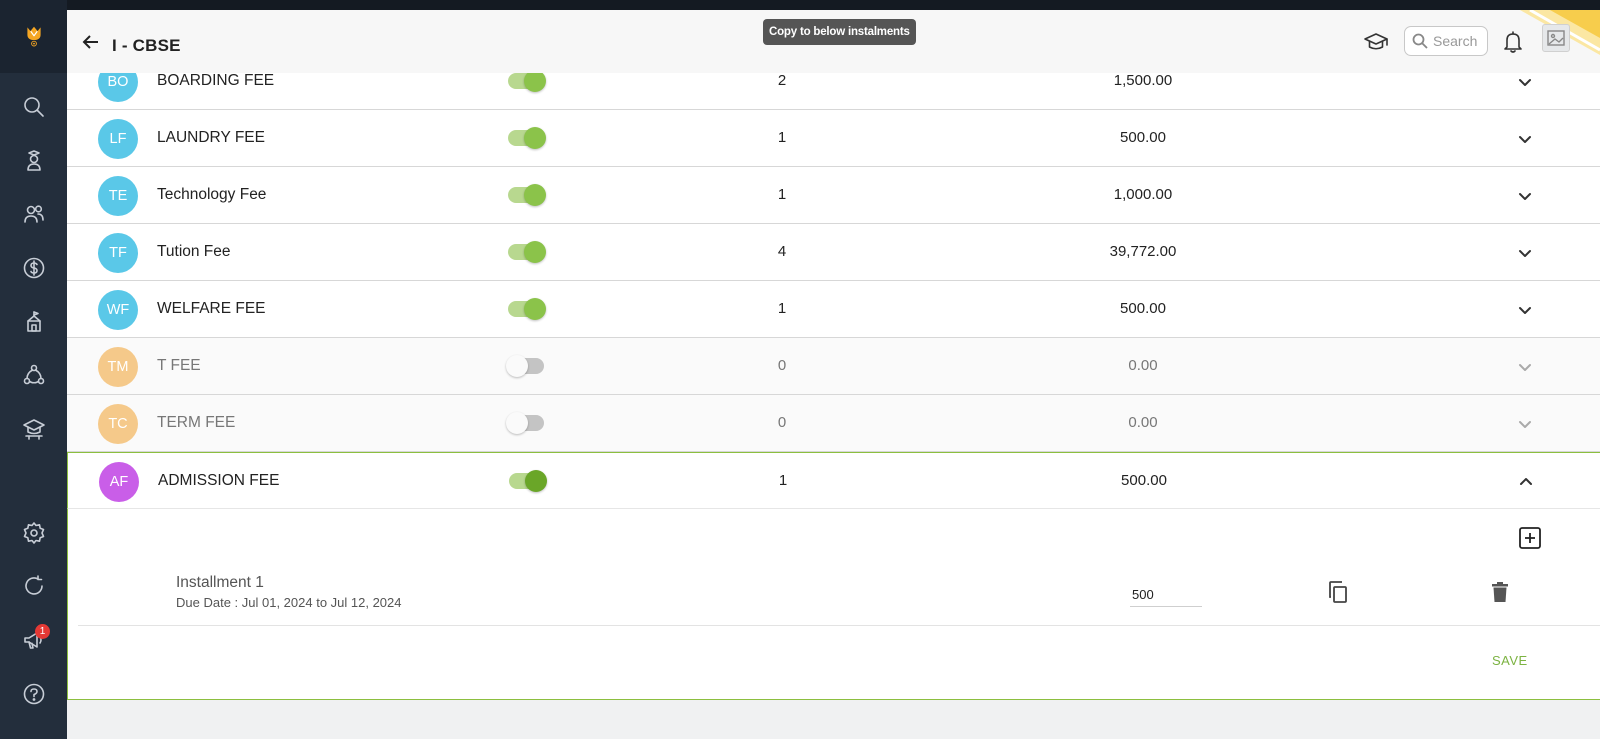 The image size is (1600, 739). Describe the element at coordinates (33, 586) in the screenshot. I see `refresh-icon` at that location.